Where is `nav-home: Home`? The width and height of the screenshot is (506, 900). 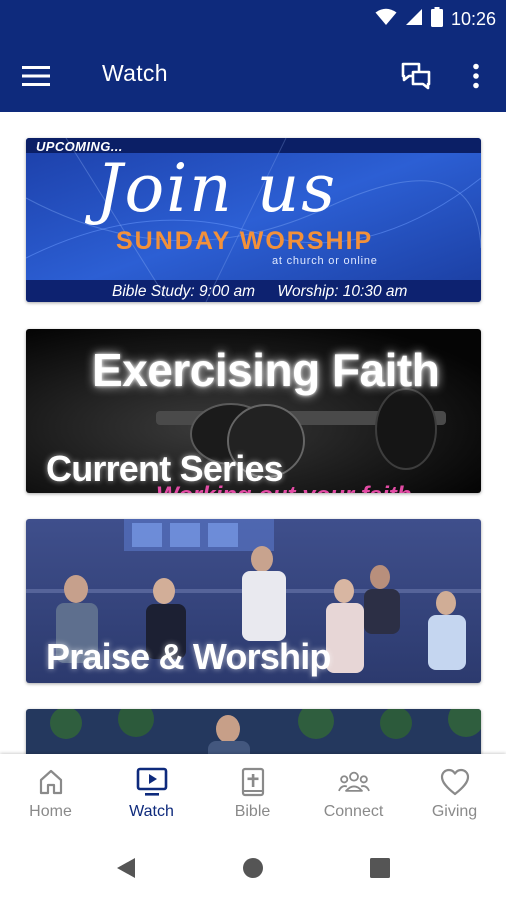
nav-home: Home is located at coordinates (50, 795).